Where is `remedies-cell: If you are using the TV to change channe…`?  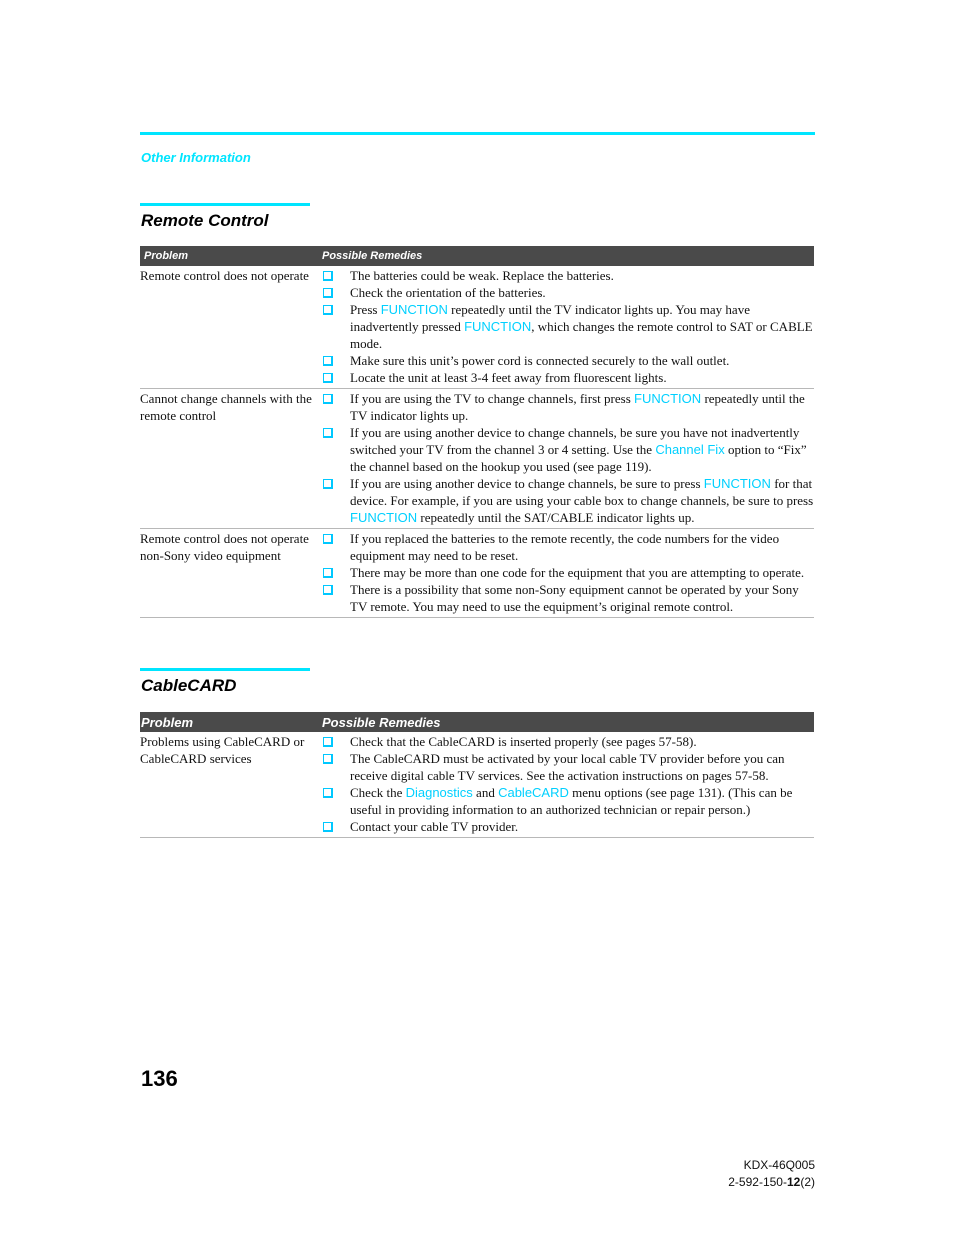
remedies-cell: If you are using the TV to change channe… is located at coordinates (568, 458).